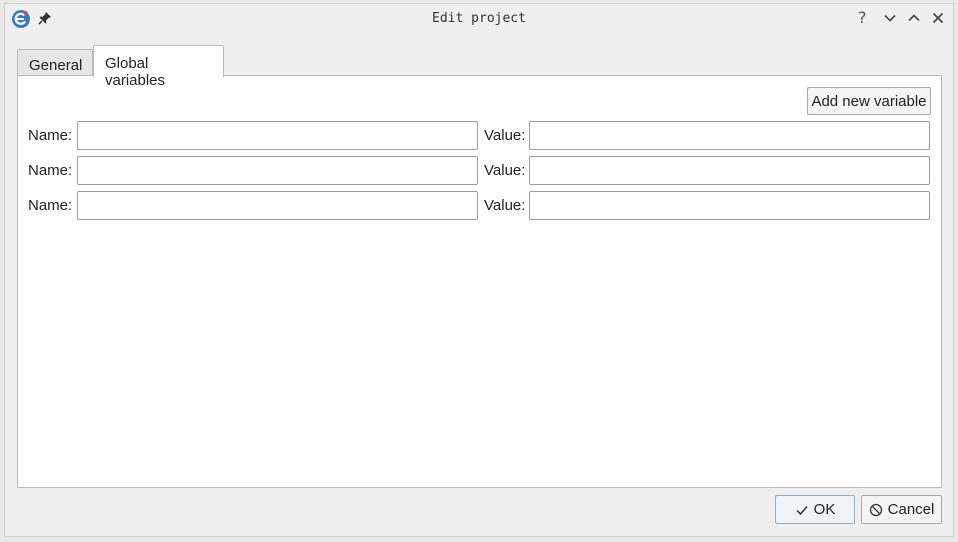 This screenshot has width=958, height=542. I want to click on minimize-button, so click(890, 18).